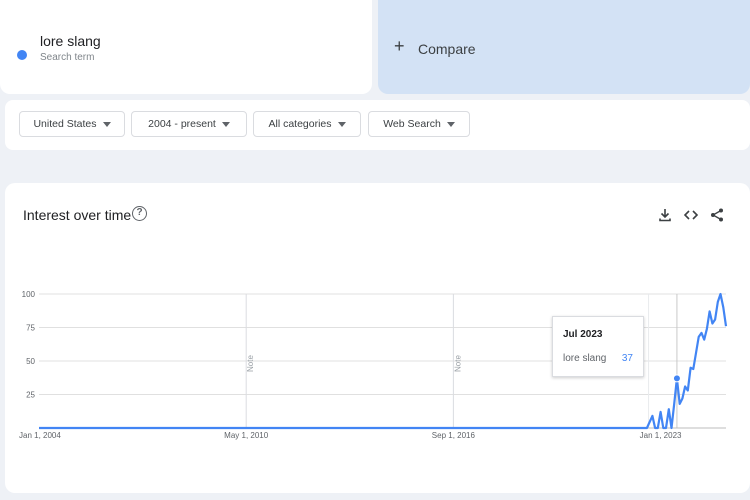 The height and width of the screenshot is (500, 750). I want to click on tooltip-term: lore slang, so click(585, 358).